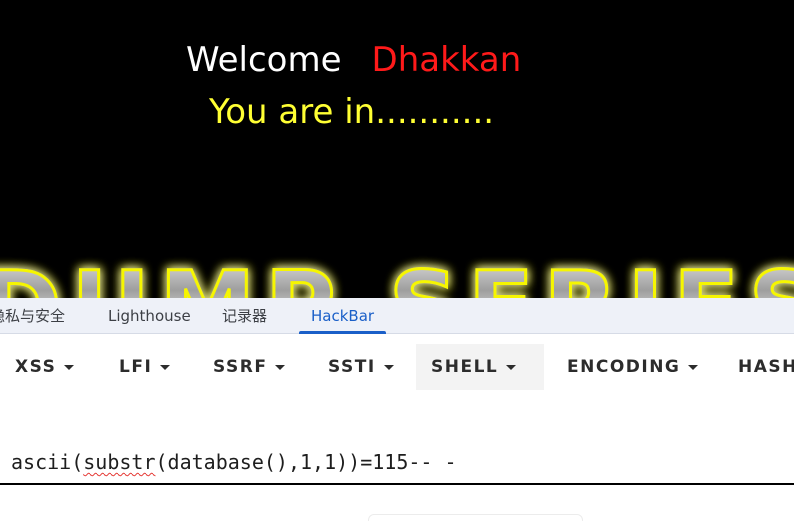 The height and width of the screenshot is (521, 794). Describe the element at coordinates (136, 367) in the screenshot. I see `lfi-menu-label: LFI` at that location.